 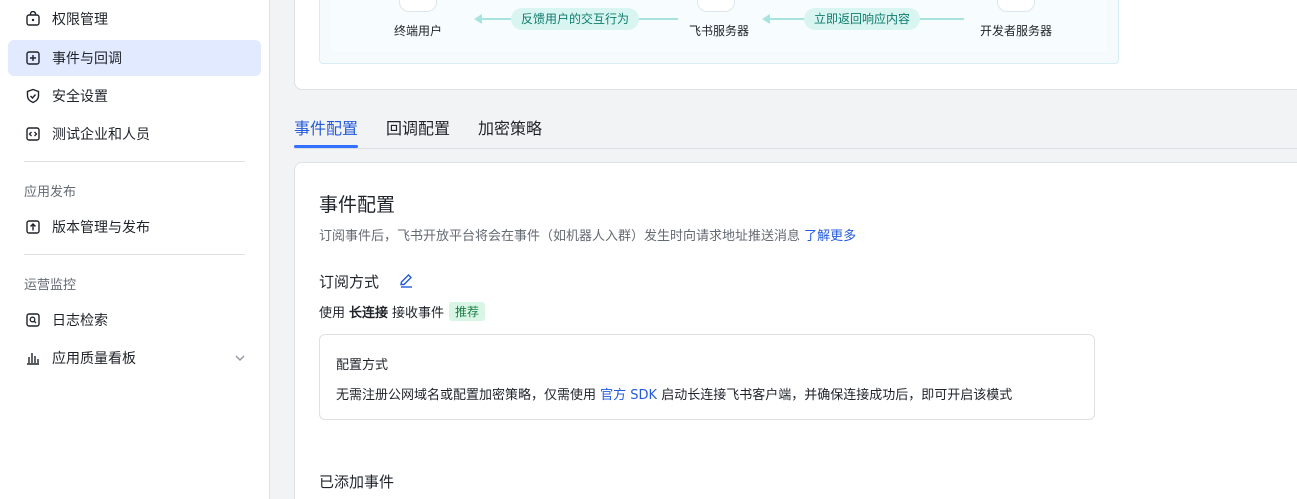 I want to click on use-prefix: 使用, so click(x=332, y=313).